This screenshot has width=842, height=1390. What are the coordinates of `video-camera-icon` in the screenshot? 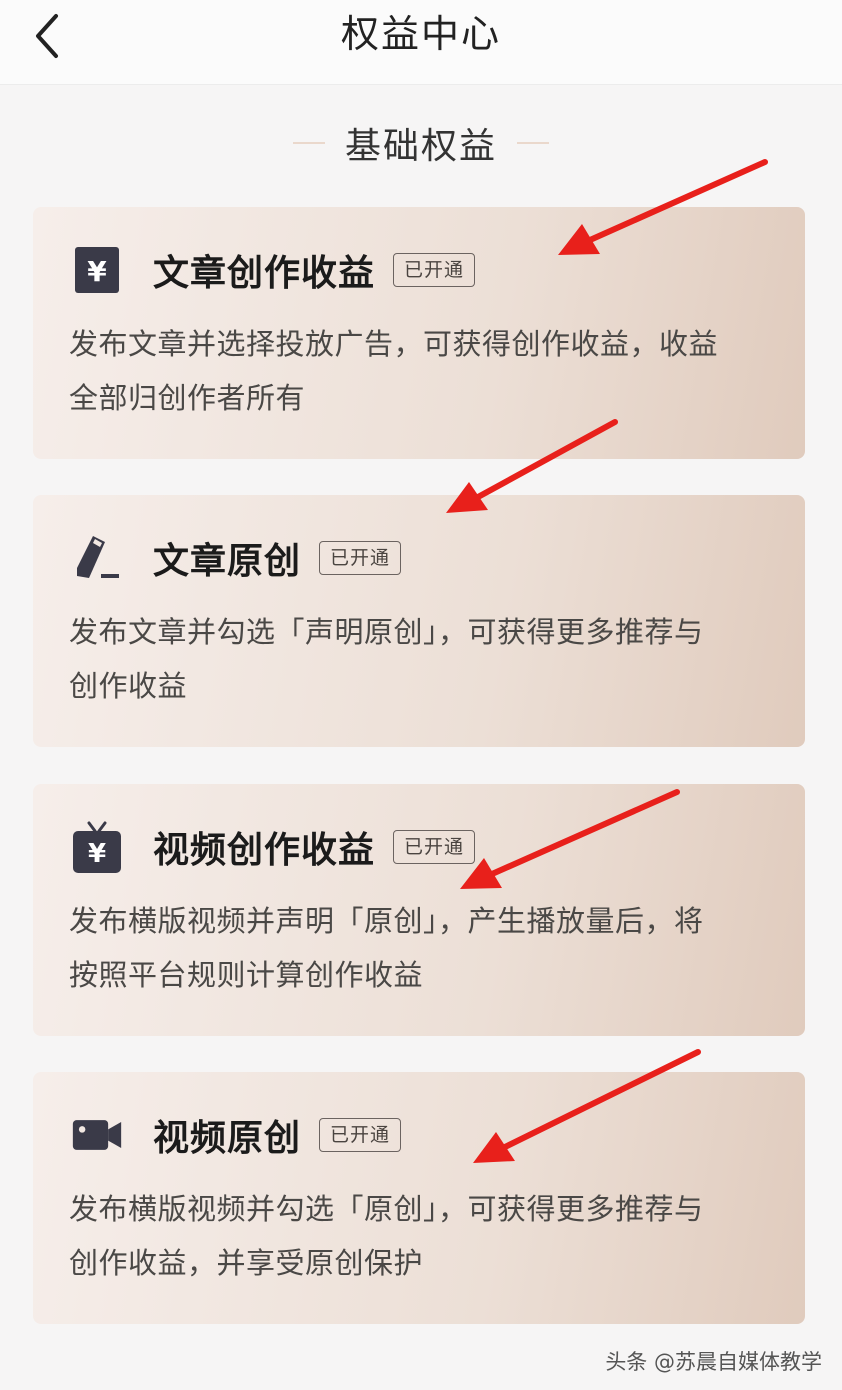 It's located at (97, 1135).